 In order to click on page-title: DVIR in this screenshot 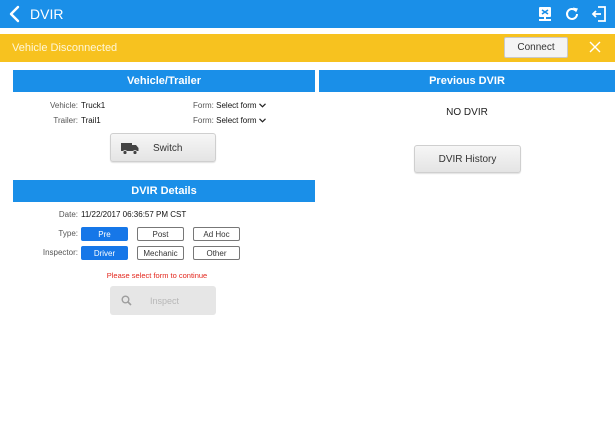, I will do `click(47, 14)`.